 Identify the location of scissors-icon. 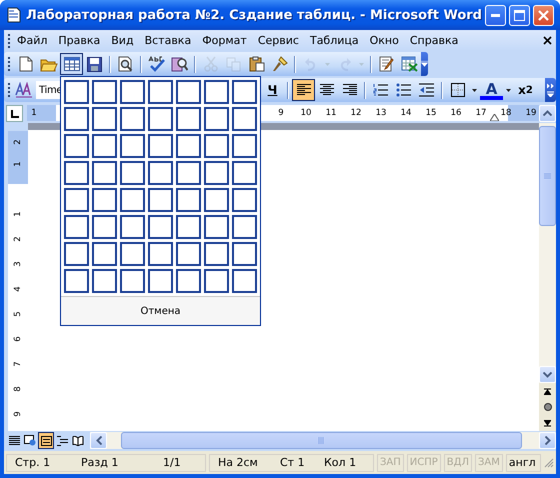
(211, 64).